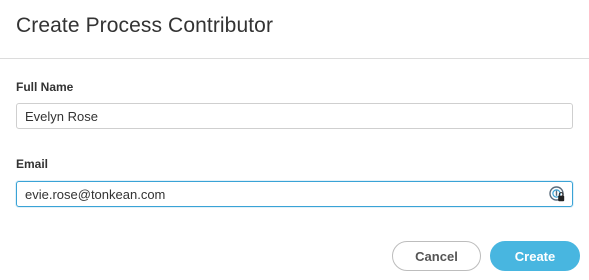  Describe the element at coordinates (535, 256) in the screenshot. I see `create-button: Create` at that location.